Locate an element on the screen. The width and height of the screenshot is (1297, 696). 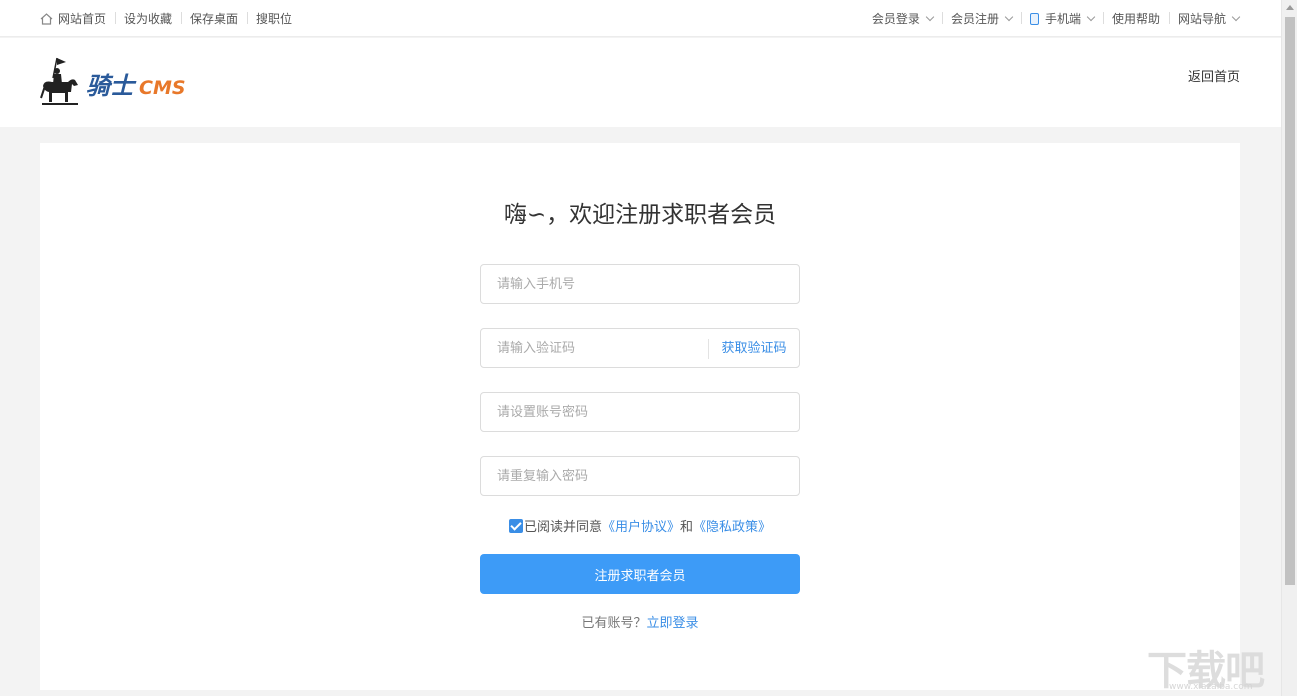
home-icon is located at coordinates (46, 18).